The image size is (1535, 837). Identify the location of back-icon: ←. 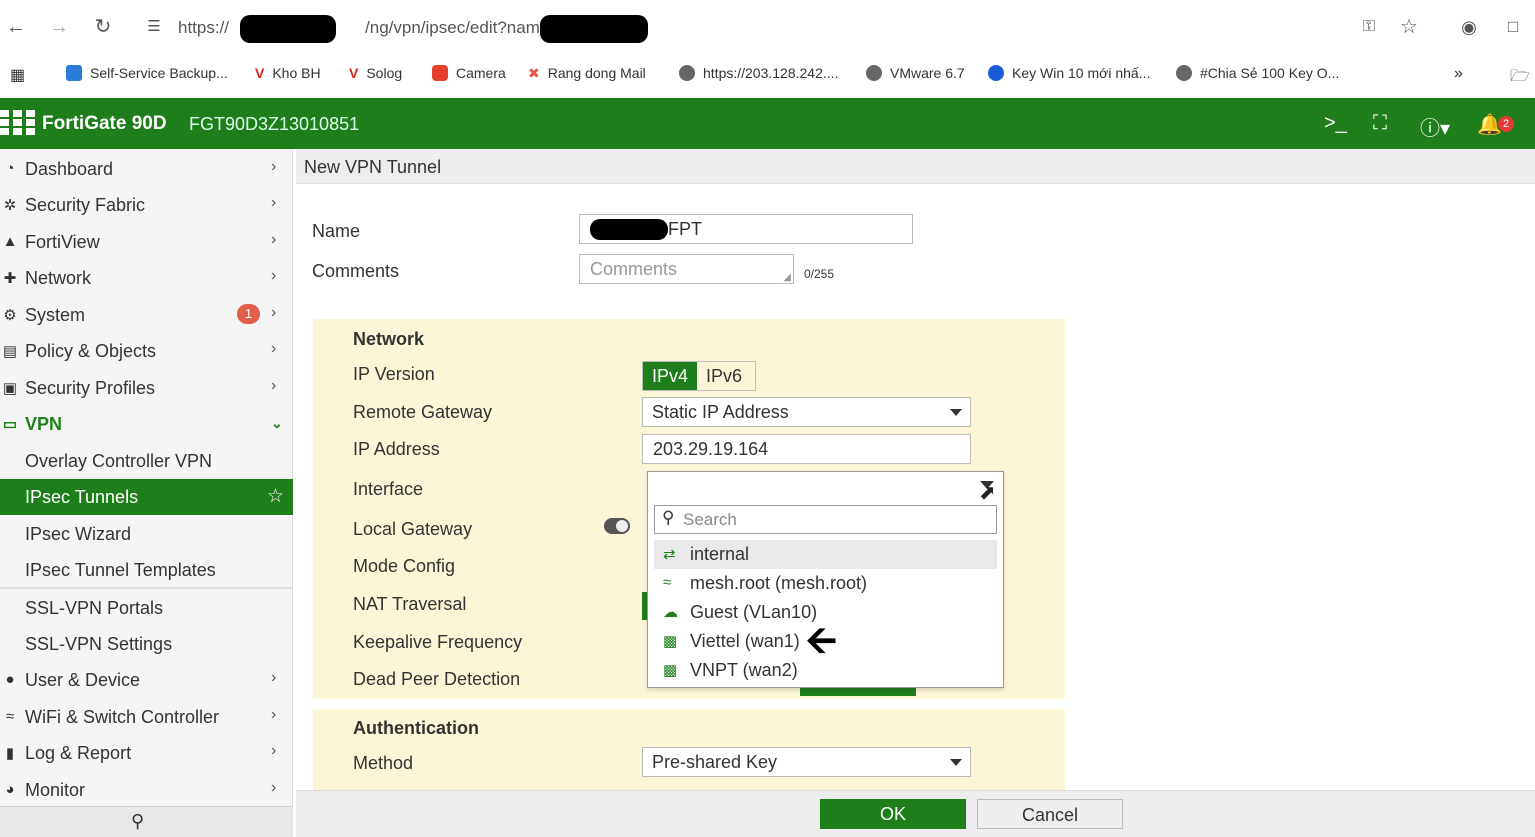
(16, 27).